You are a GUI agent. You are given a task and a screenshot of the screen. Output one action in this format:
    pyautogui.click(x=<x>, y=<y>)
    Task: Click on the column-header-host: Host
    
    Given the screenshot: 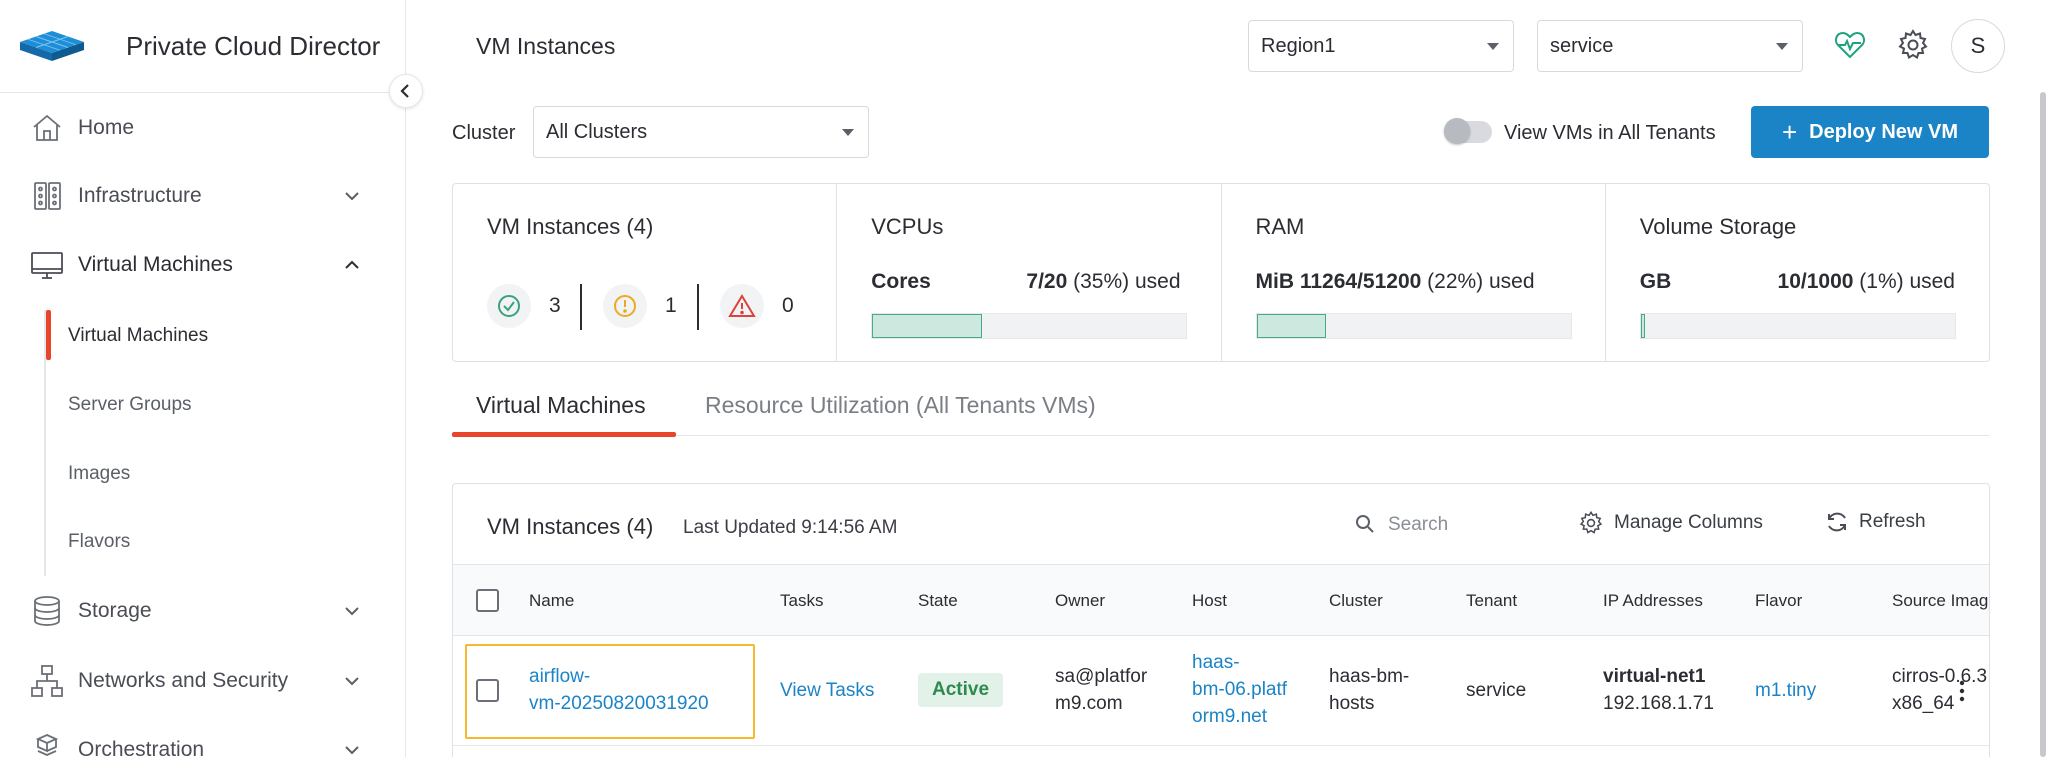 What is the action you would take?
    pyautogui.click(x=1209, y=601)
    